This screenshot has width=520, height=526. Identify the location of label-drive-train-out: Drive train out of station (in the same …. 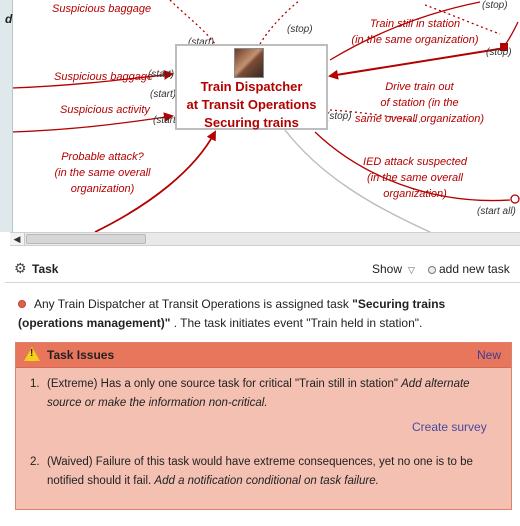
(419, 103).